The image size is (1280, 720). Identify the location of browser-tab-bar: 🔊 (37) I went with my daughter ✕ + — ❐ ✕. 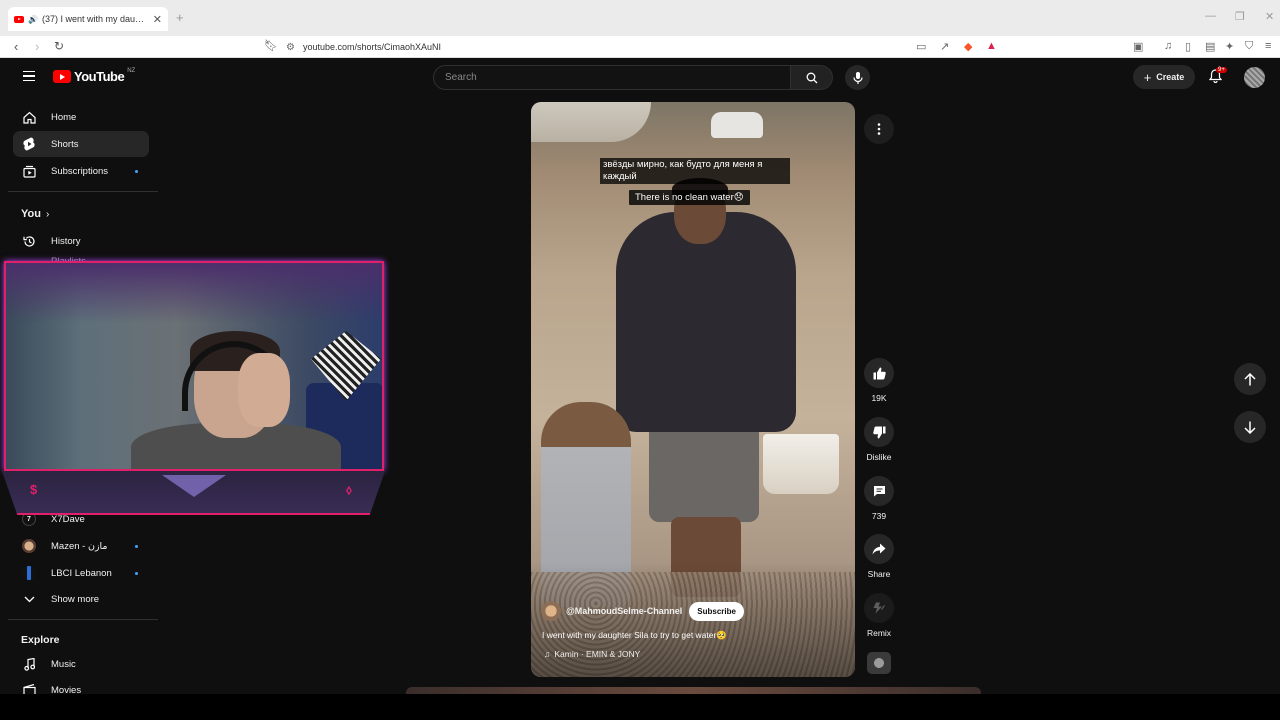
(640, 18).